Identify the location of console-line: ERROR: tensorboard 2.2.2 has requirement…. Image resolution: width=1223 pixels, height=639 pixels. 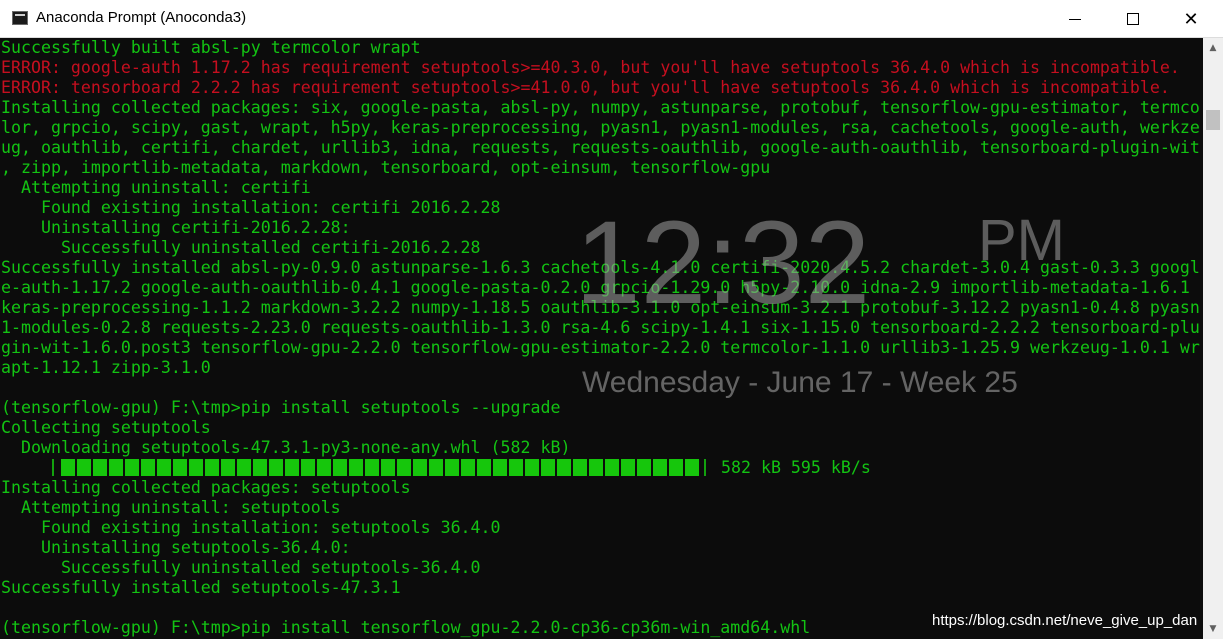
(585, 87).